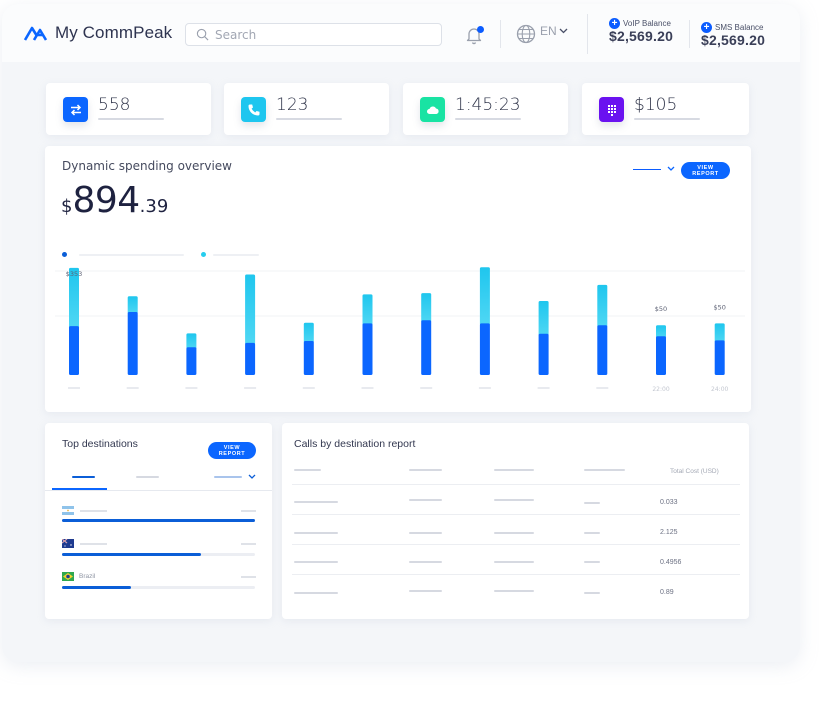 The image size is (829, 719). What do you see at coordinates (79, 489) in the screenshot?
I see `active-tab-indicator` at bounding box center [79, 489].